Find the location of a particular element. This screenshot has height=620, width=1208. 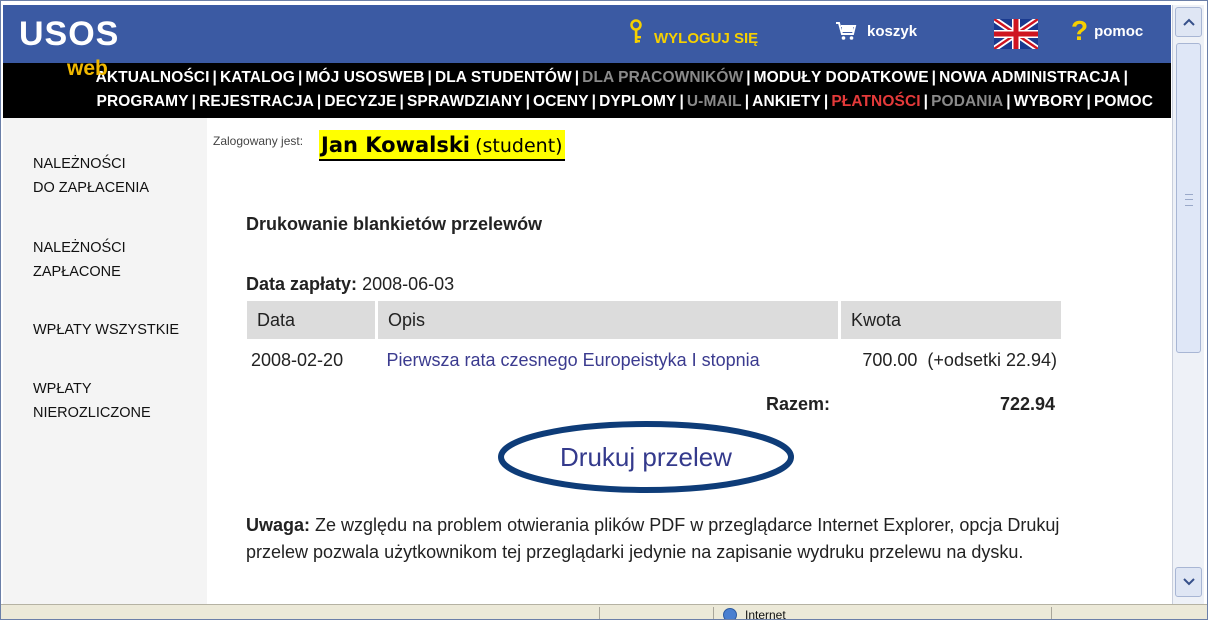

nav-item-row2-4: OCENY is located at coordinates (561, 101).